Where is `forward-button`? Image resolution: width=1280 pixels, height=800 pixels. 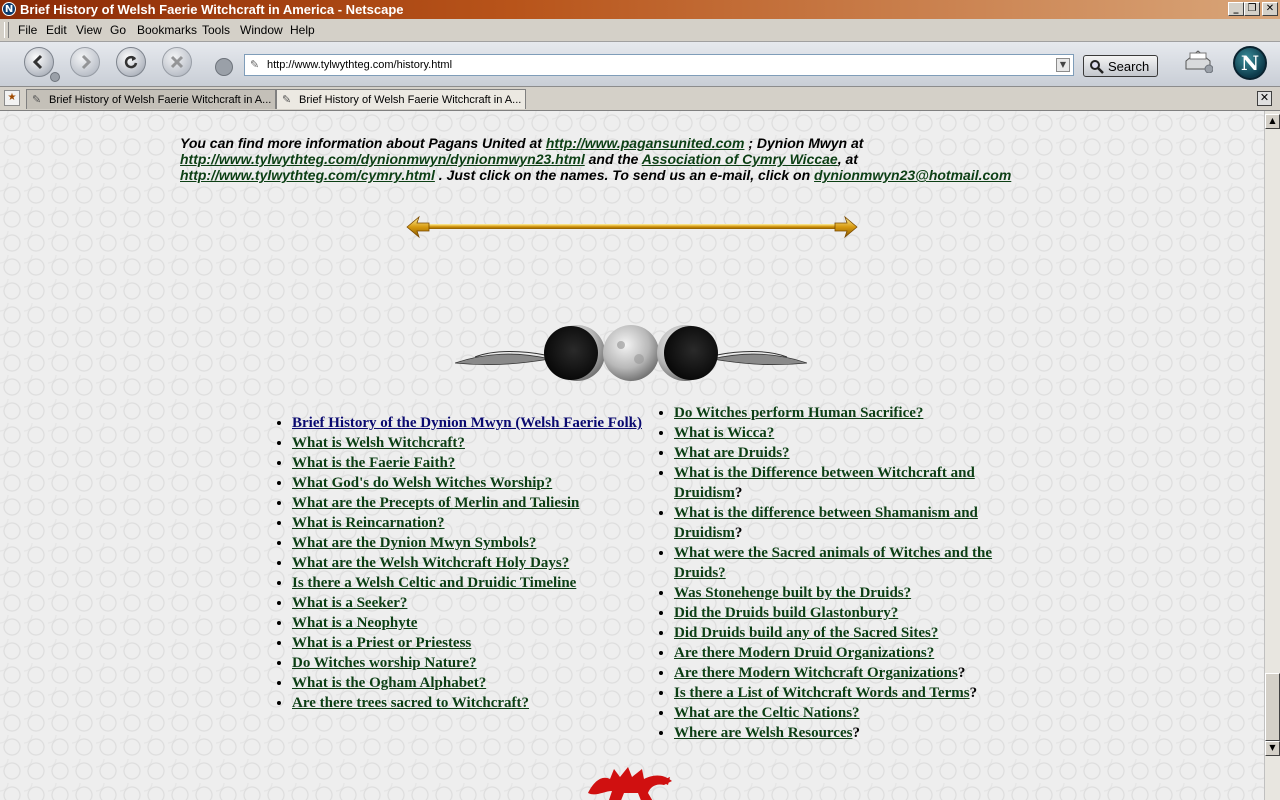 forward-button is located at coordinates (85, 62).